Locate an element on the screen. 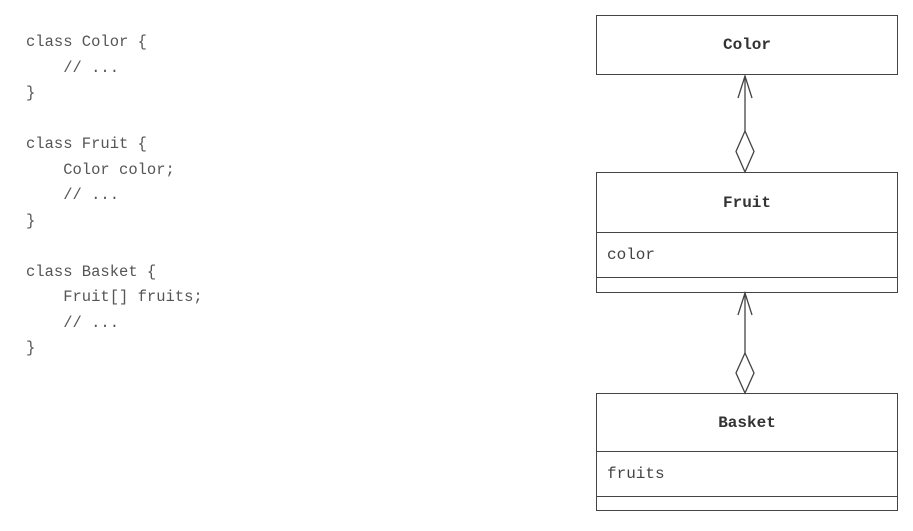 The image size is (913, 531). code-line: class Fruit { is located at coordinates (86, 144).